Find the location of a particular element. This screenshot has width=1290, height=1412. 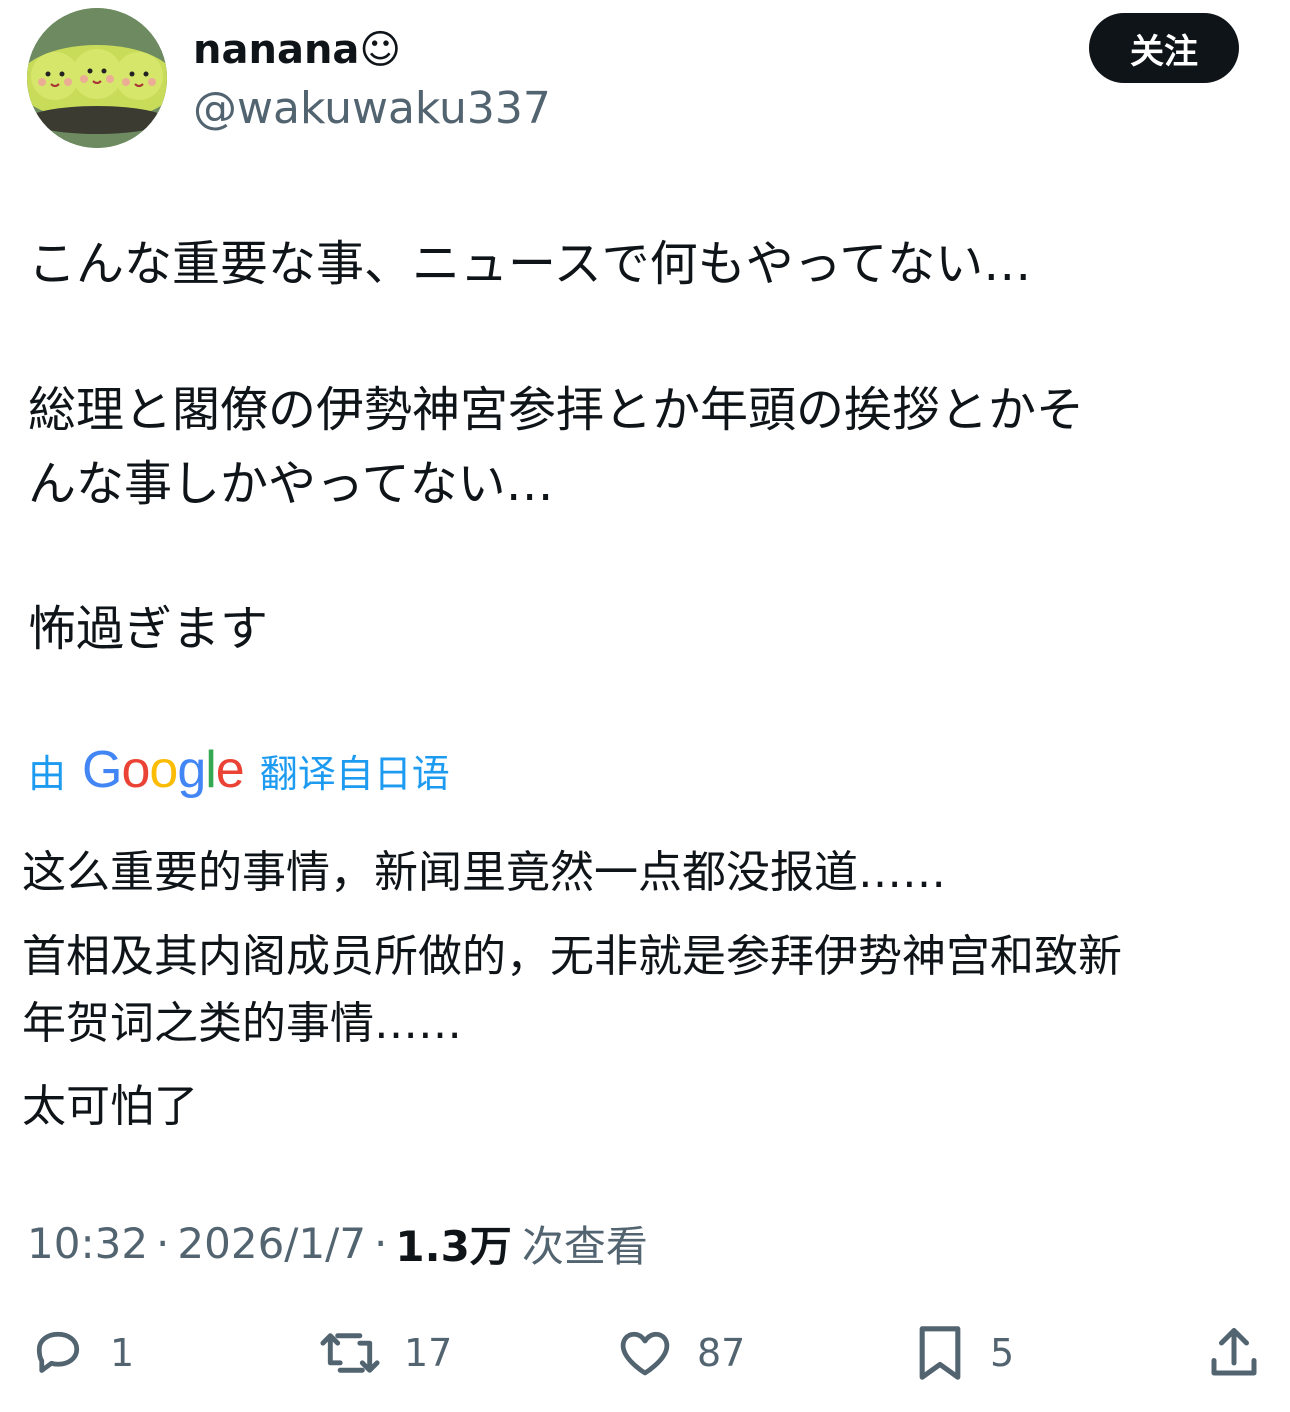

follow-button: 关注 is located at coordinates (1164, 48).